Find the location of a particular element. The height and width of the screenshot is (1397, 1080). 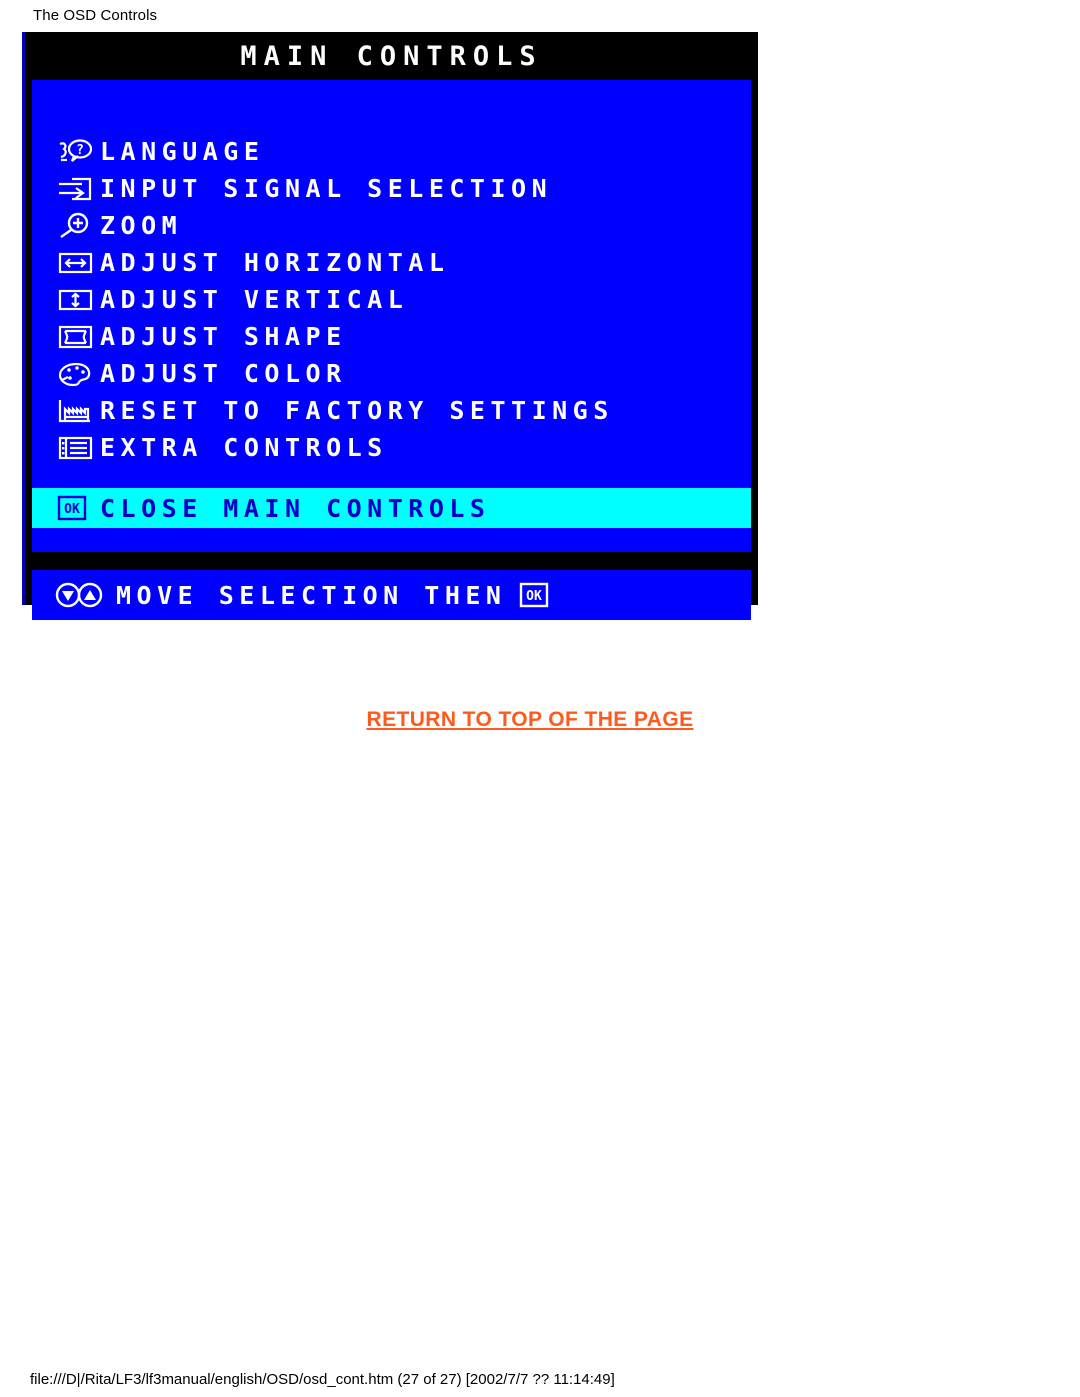

osd-menu-item-extra-controls: EXTRA CONTROLS is located at coordinates (391, 447).